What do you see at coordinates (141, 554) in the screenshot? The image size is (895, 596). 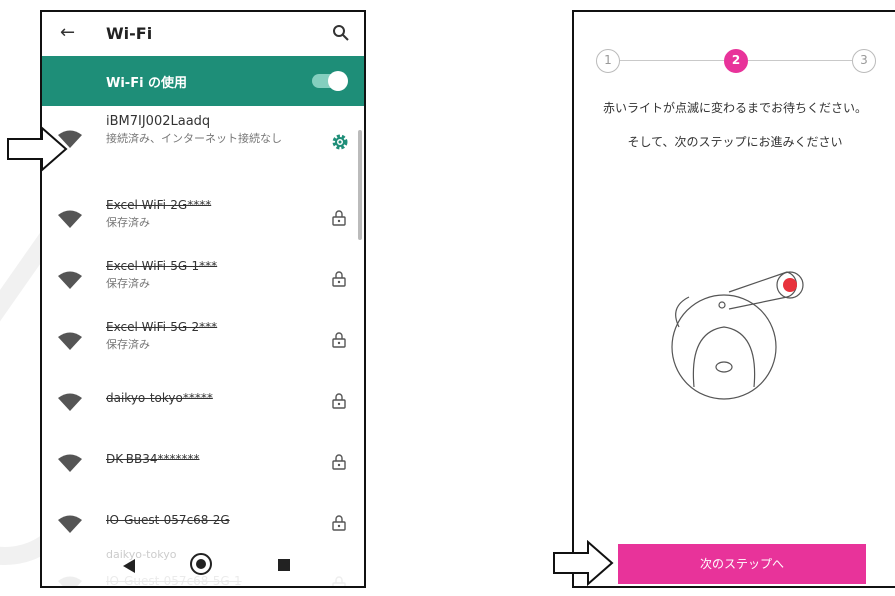 I see `faded-network-name: daikyo-tokyo` at bounding box center [141, 554].